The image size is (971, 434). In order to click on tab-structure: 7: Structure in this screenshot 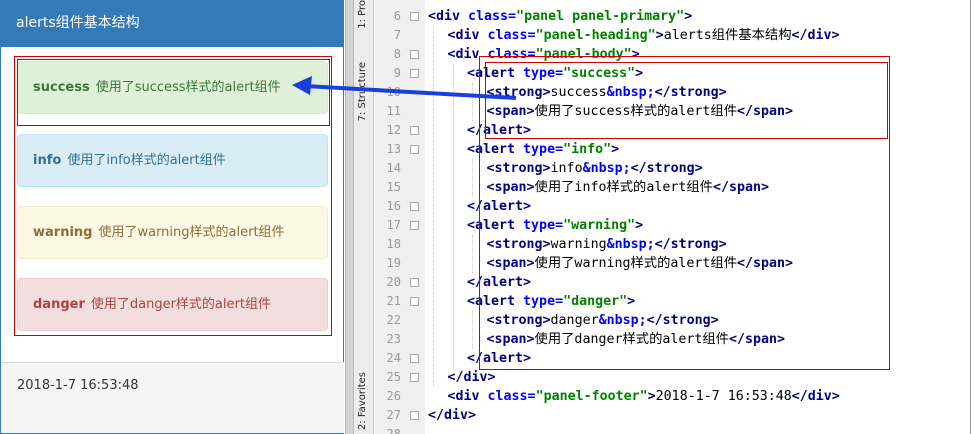, I will do `click(364, 93)`.